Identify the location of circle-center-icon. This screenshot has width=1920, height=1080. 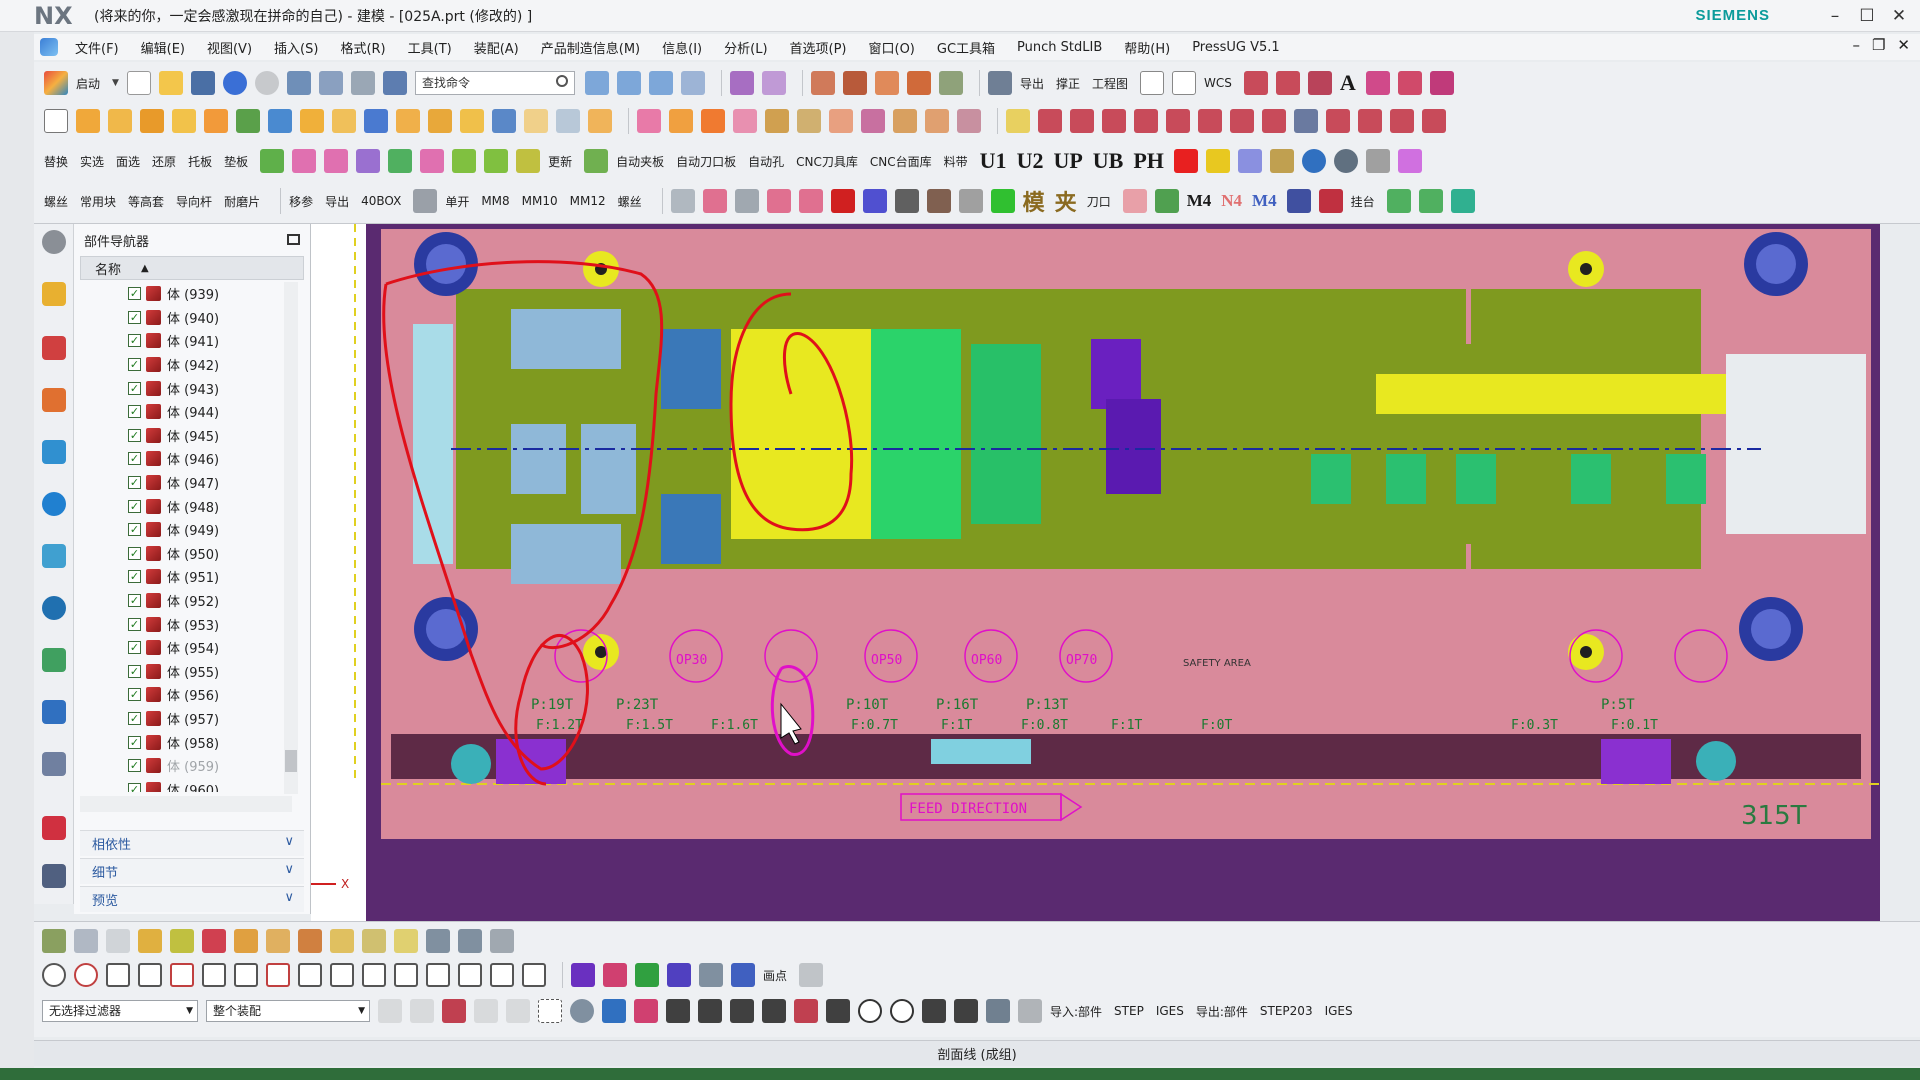
(870, 1011).